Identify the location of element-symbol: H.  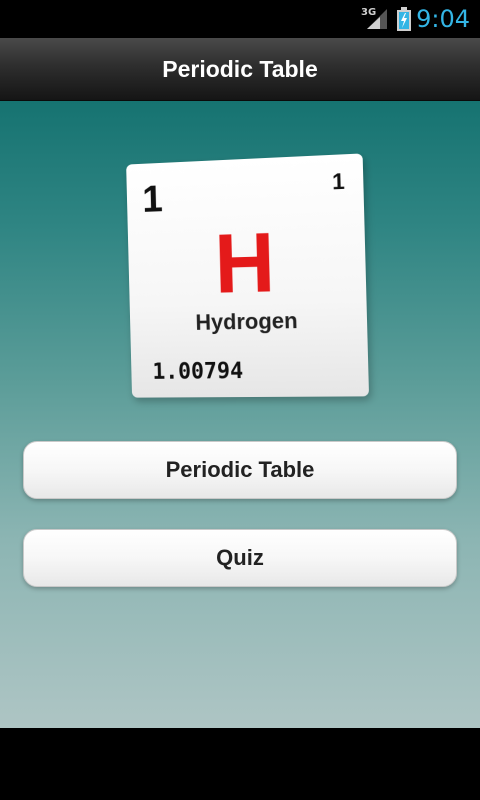
(245, 262).